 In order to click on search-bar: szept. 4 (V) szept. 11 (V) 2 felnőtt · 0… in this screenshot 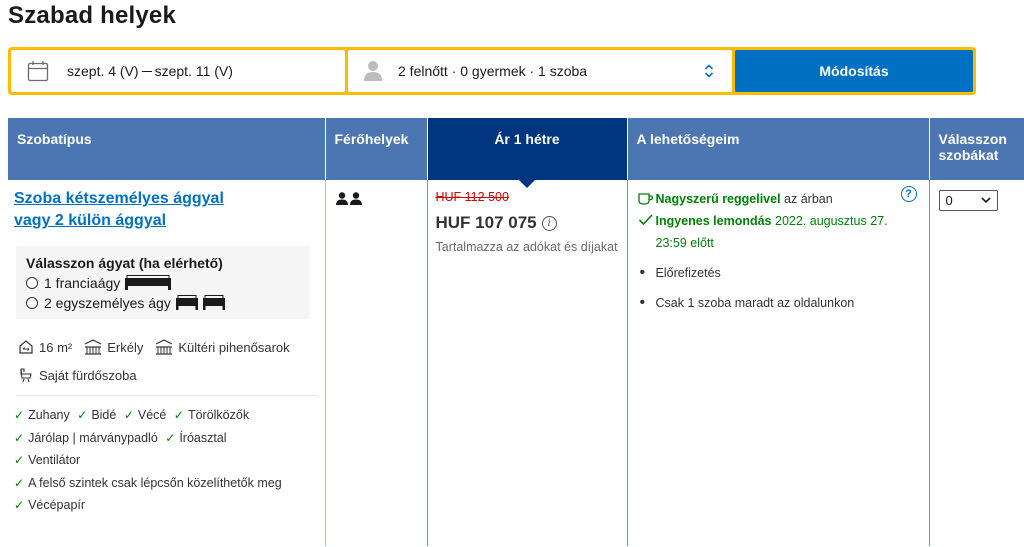, I will do `click(492, 71)`.